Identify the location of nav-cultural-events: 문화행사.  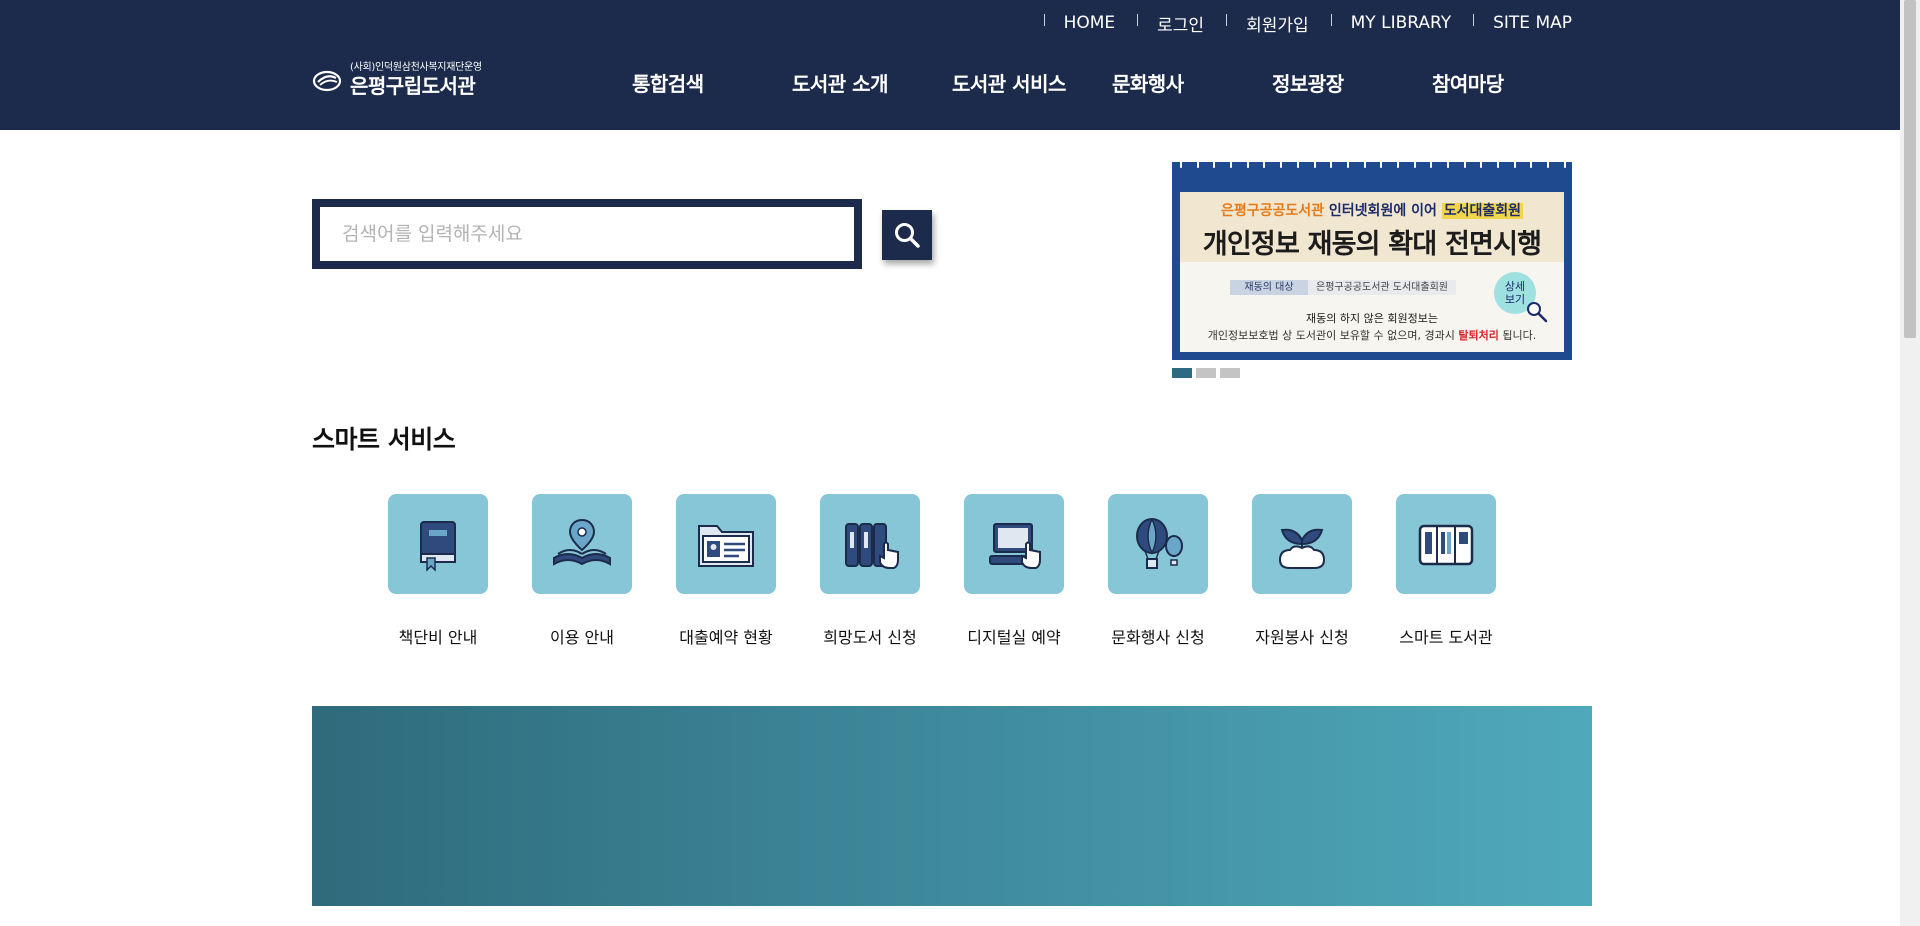
(1148, 82).